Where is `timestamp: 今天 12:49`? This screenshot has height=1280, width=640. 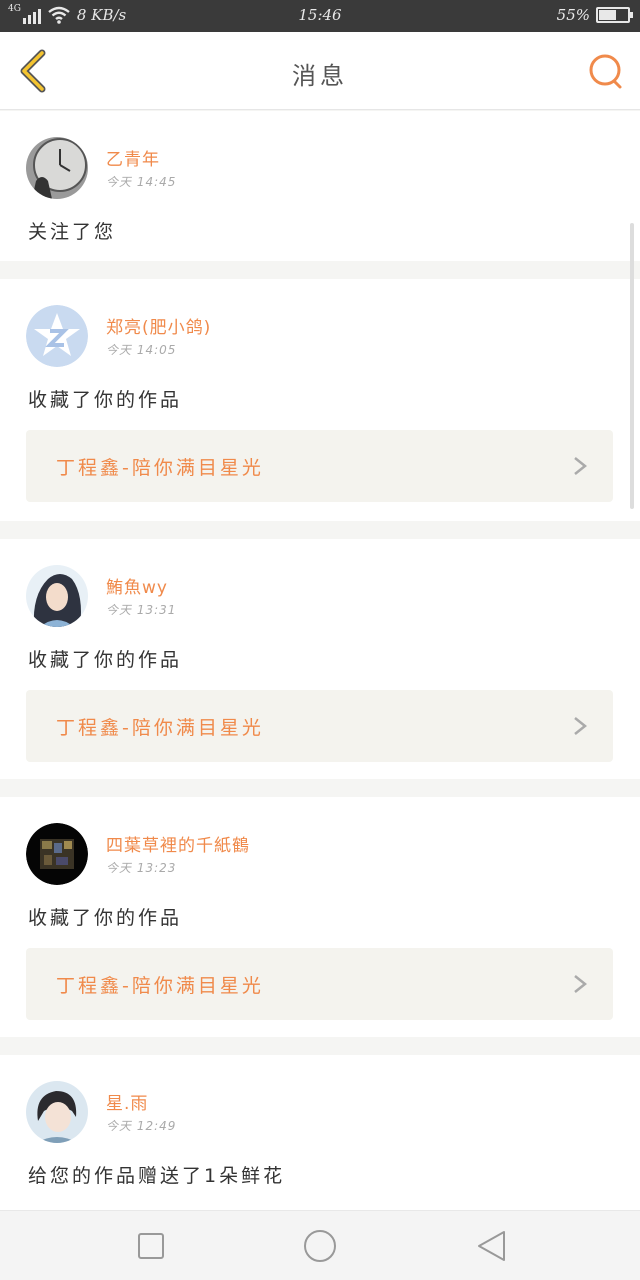
timestamp: 今天 12:49 is located at coordinates (141, 1126).